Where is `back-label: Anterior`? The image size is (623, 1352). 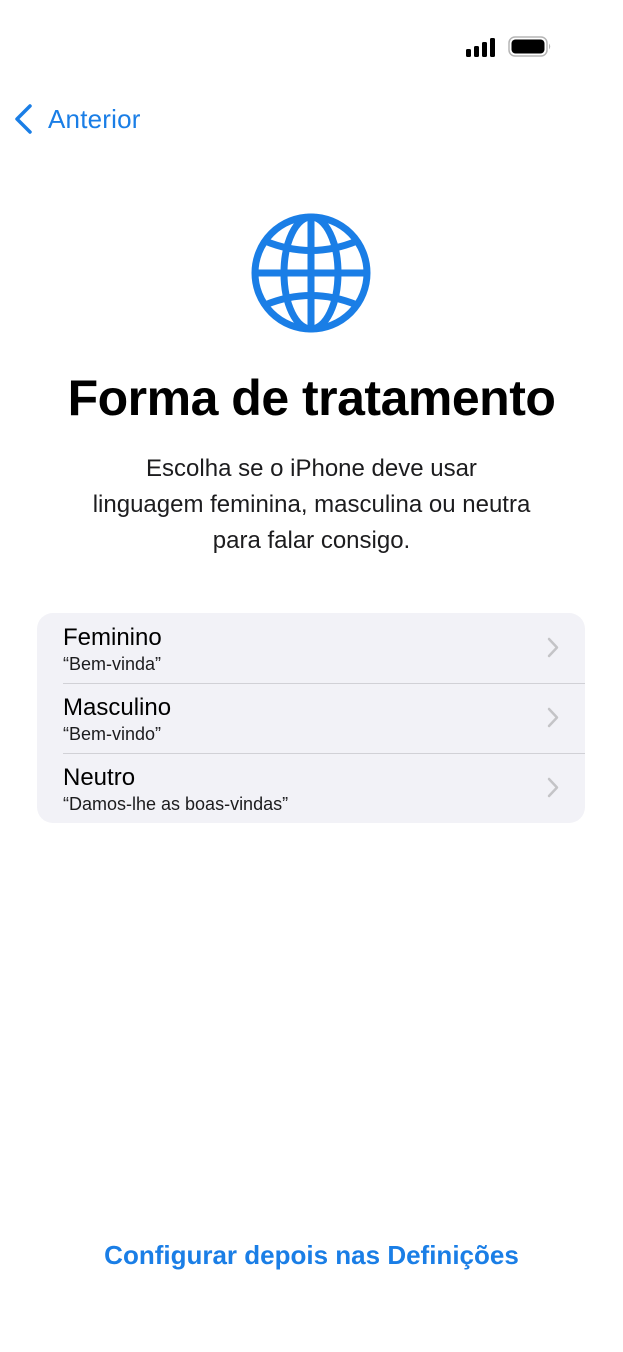
back-label: Anterior is located at coordinates (94, 118).